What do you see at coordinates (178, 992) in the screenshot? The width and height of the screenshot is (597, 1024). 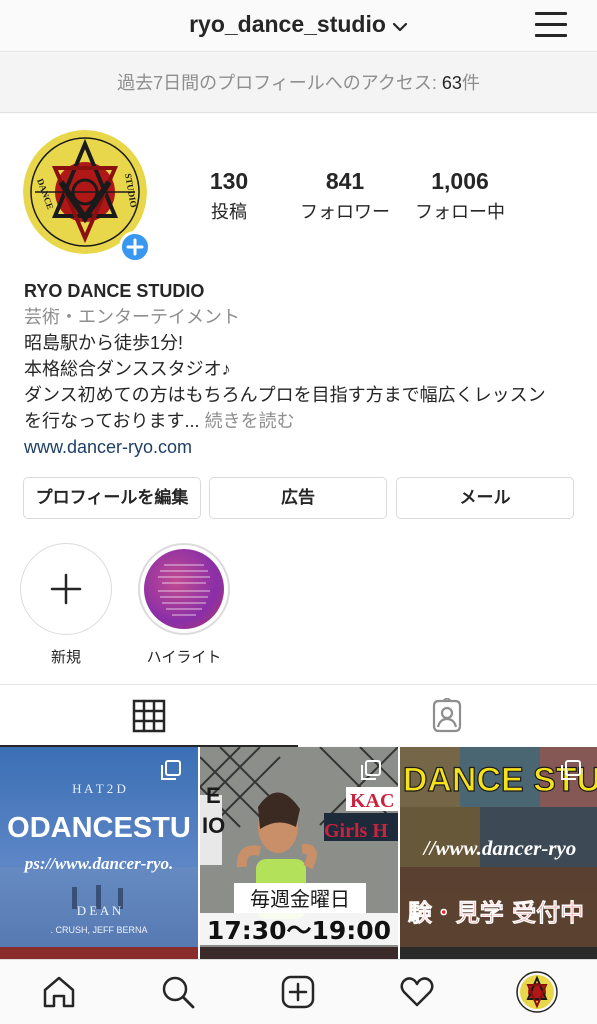 I see `search-icon` at bounding box center [178, 992].